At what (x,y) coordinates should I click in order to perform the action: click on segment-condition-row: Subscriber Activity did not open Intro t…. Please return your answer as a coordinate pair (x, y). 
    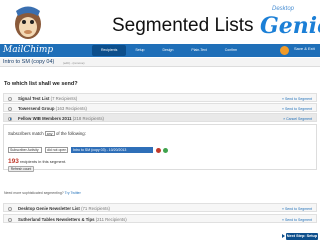
    Looking at the image, I should click on (158, 150).